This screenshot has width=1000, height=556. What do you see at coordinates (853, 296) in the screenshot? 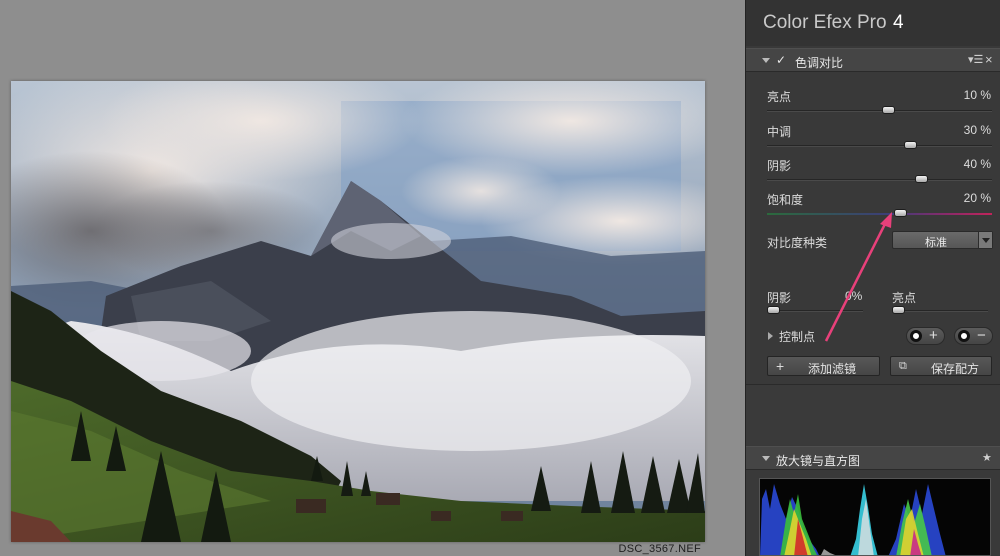
I see `slider-value: 0%` at bounding box center [853, 296].